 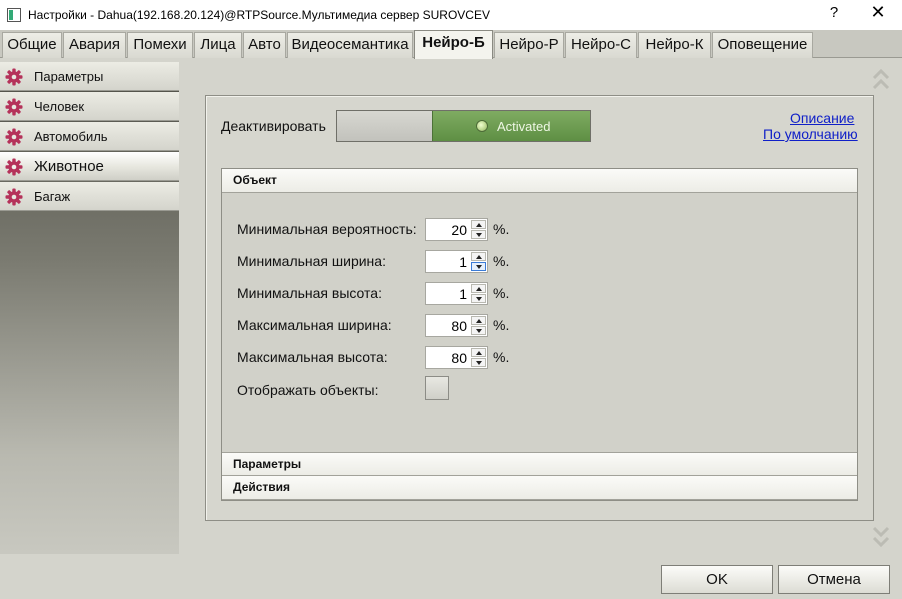 What do you see at coordinates (89, 196) in the screenshot?
I see `sidebar-item-luggage: Багаж` at bounding box center [89, 196].